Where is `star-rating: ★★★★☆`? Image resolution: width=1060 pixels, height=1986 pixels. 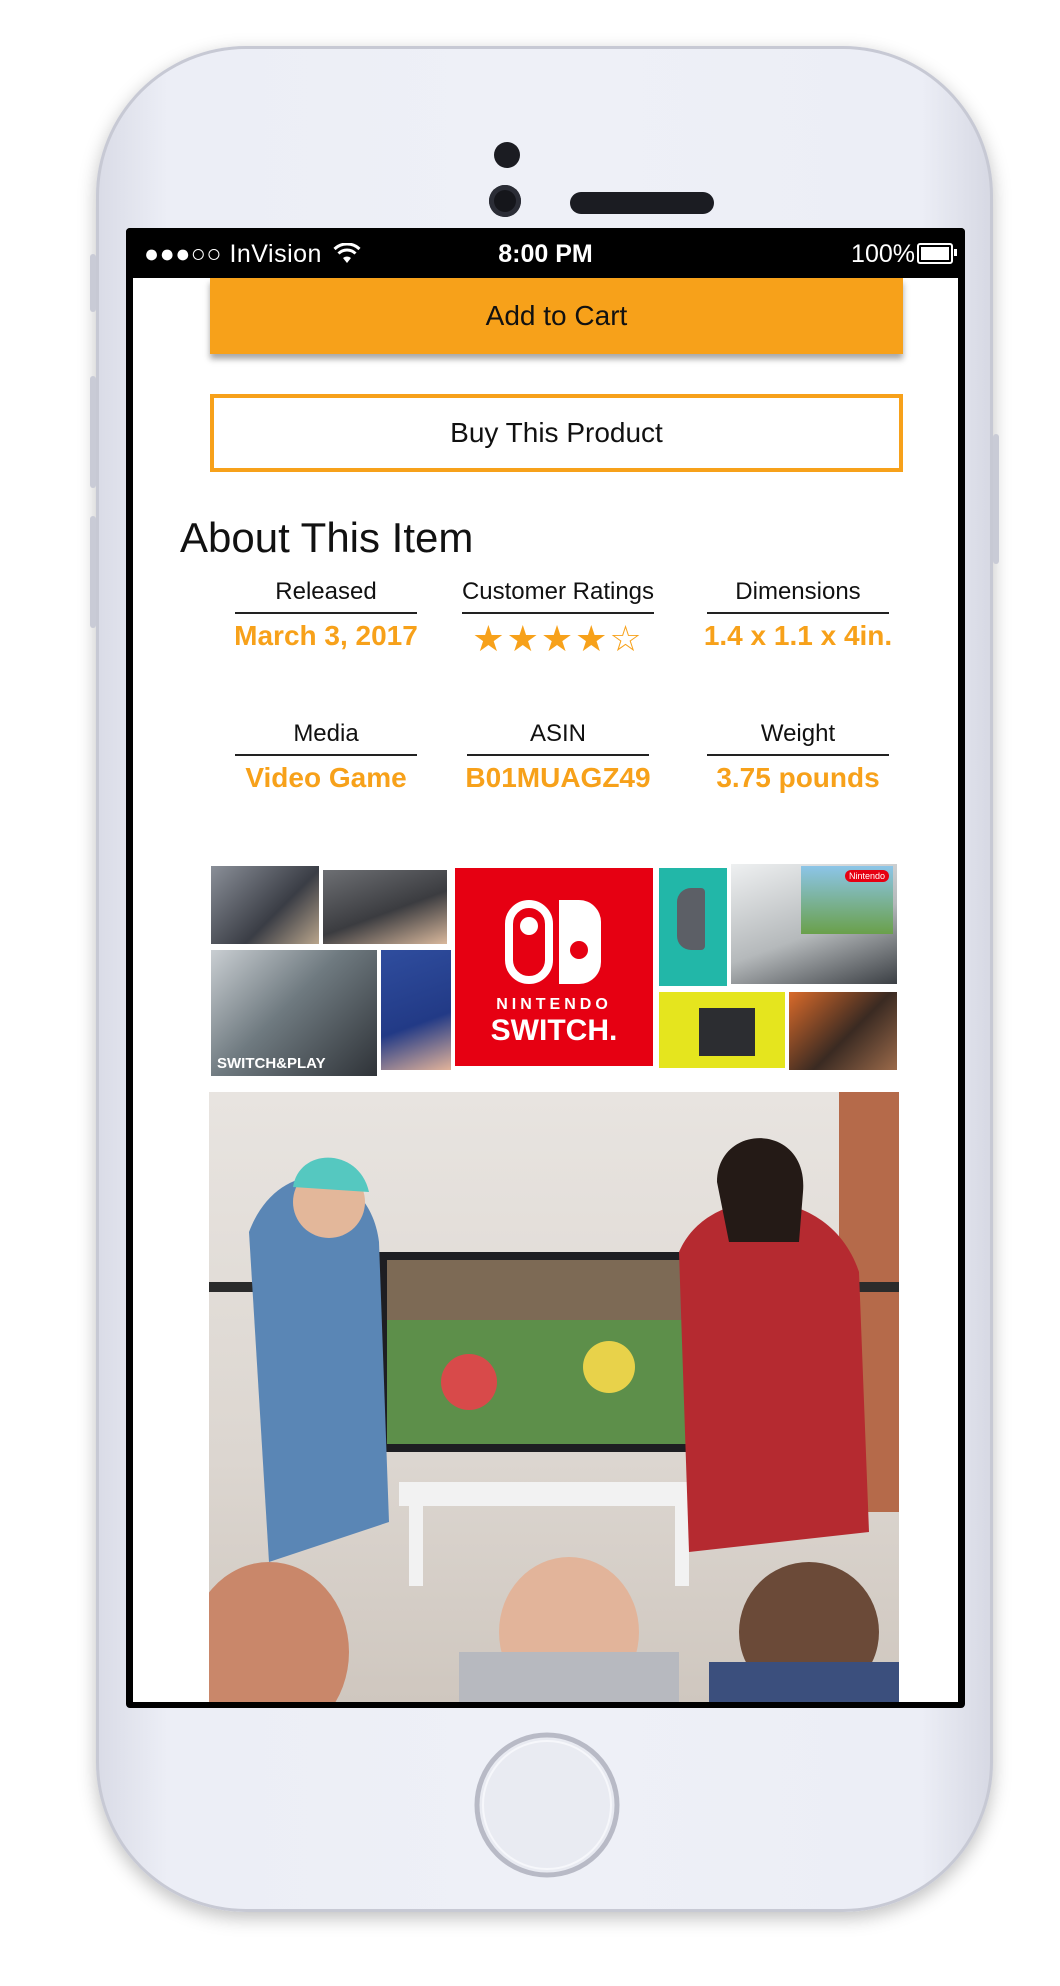
star-rating: ★★★★☆ is located at coordinates (558, 639).